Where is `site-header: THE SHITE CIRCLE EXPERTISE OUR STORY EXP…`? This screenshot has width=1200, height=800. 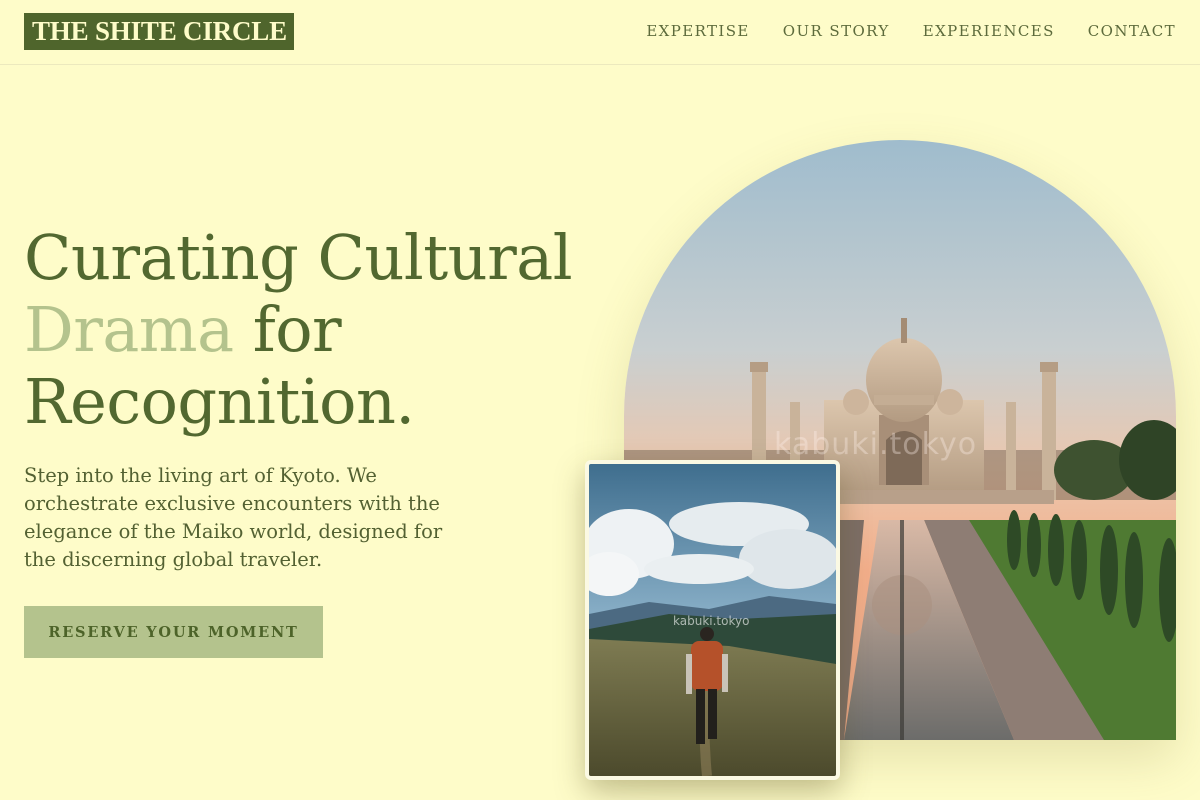
site-header: THE SHITE CIRCLE EXPERTISE OUR STORY EXP… is located at coordinates (600, 32).